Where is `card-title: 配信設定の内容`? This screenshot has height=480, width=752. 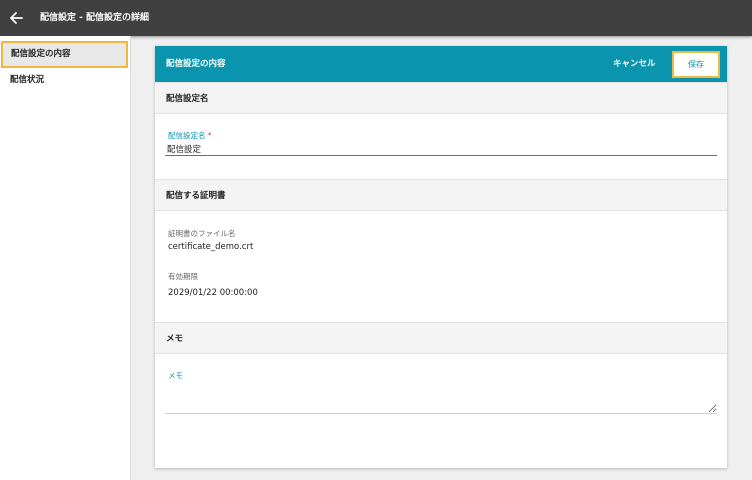 card-title: 配信設定の内容 is located at coordinates (196, 64).